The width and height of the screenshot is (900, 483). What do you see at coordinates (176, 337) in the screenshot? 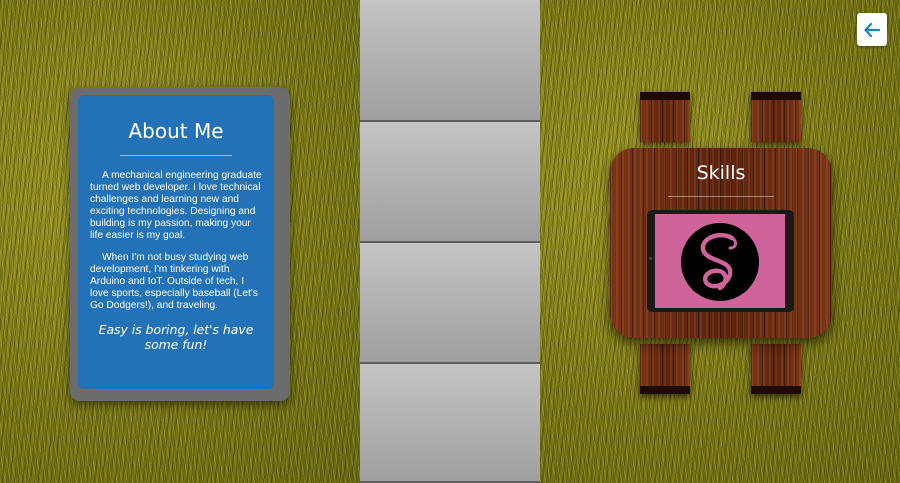
I see `about-tagline: Easy is boring, let's have some fun!` at bounding box center [176, 337].